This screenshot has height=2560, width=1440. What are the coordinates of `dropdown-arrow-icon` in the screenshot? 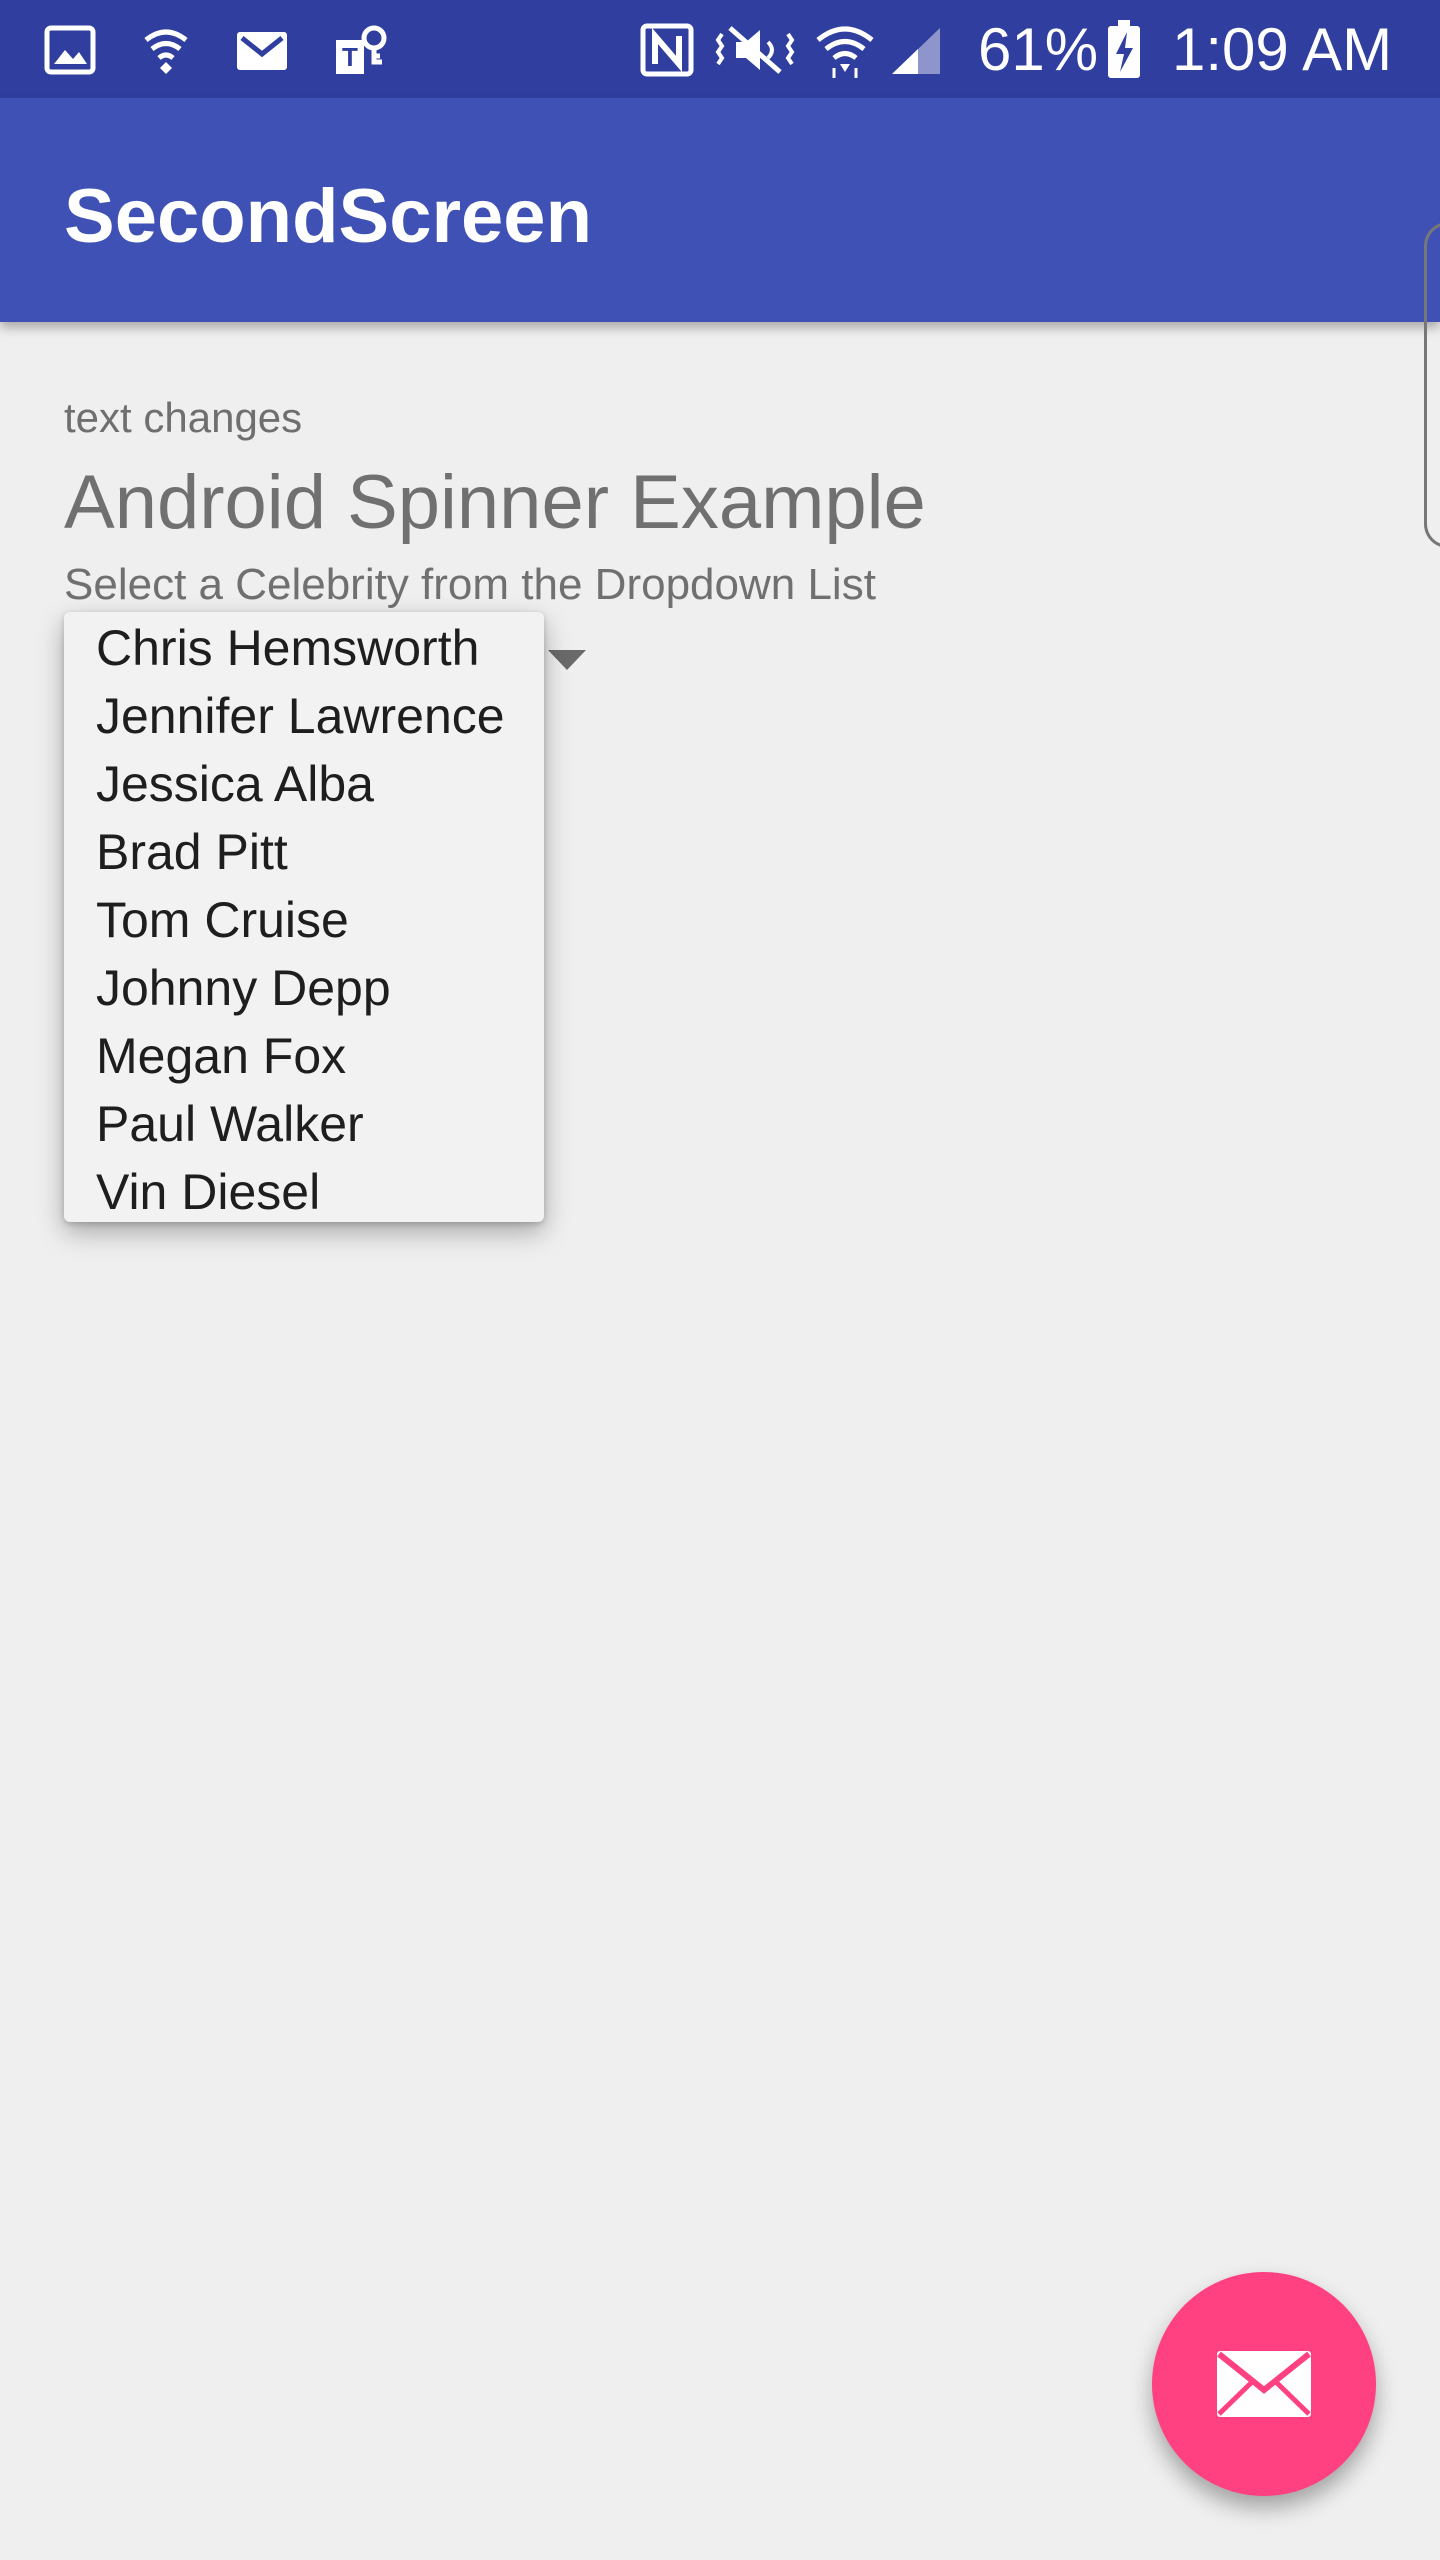 It's located at (567, 660).